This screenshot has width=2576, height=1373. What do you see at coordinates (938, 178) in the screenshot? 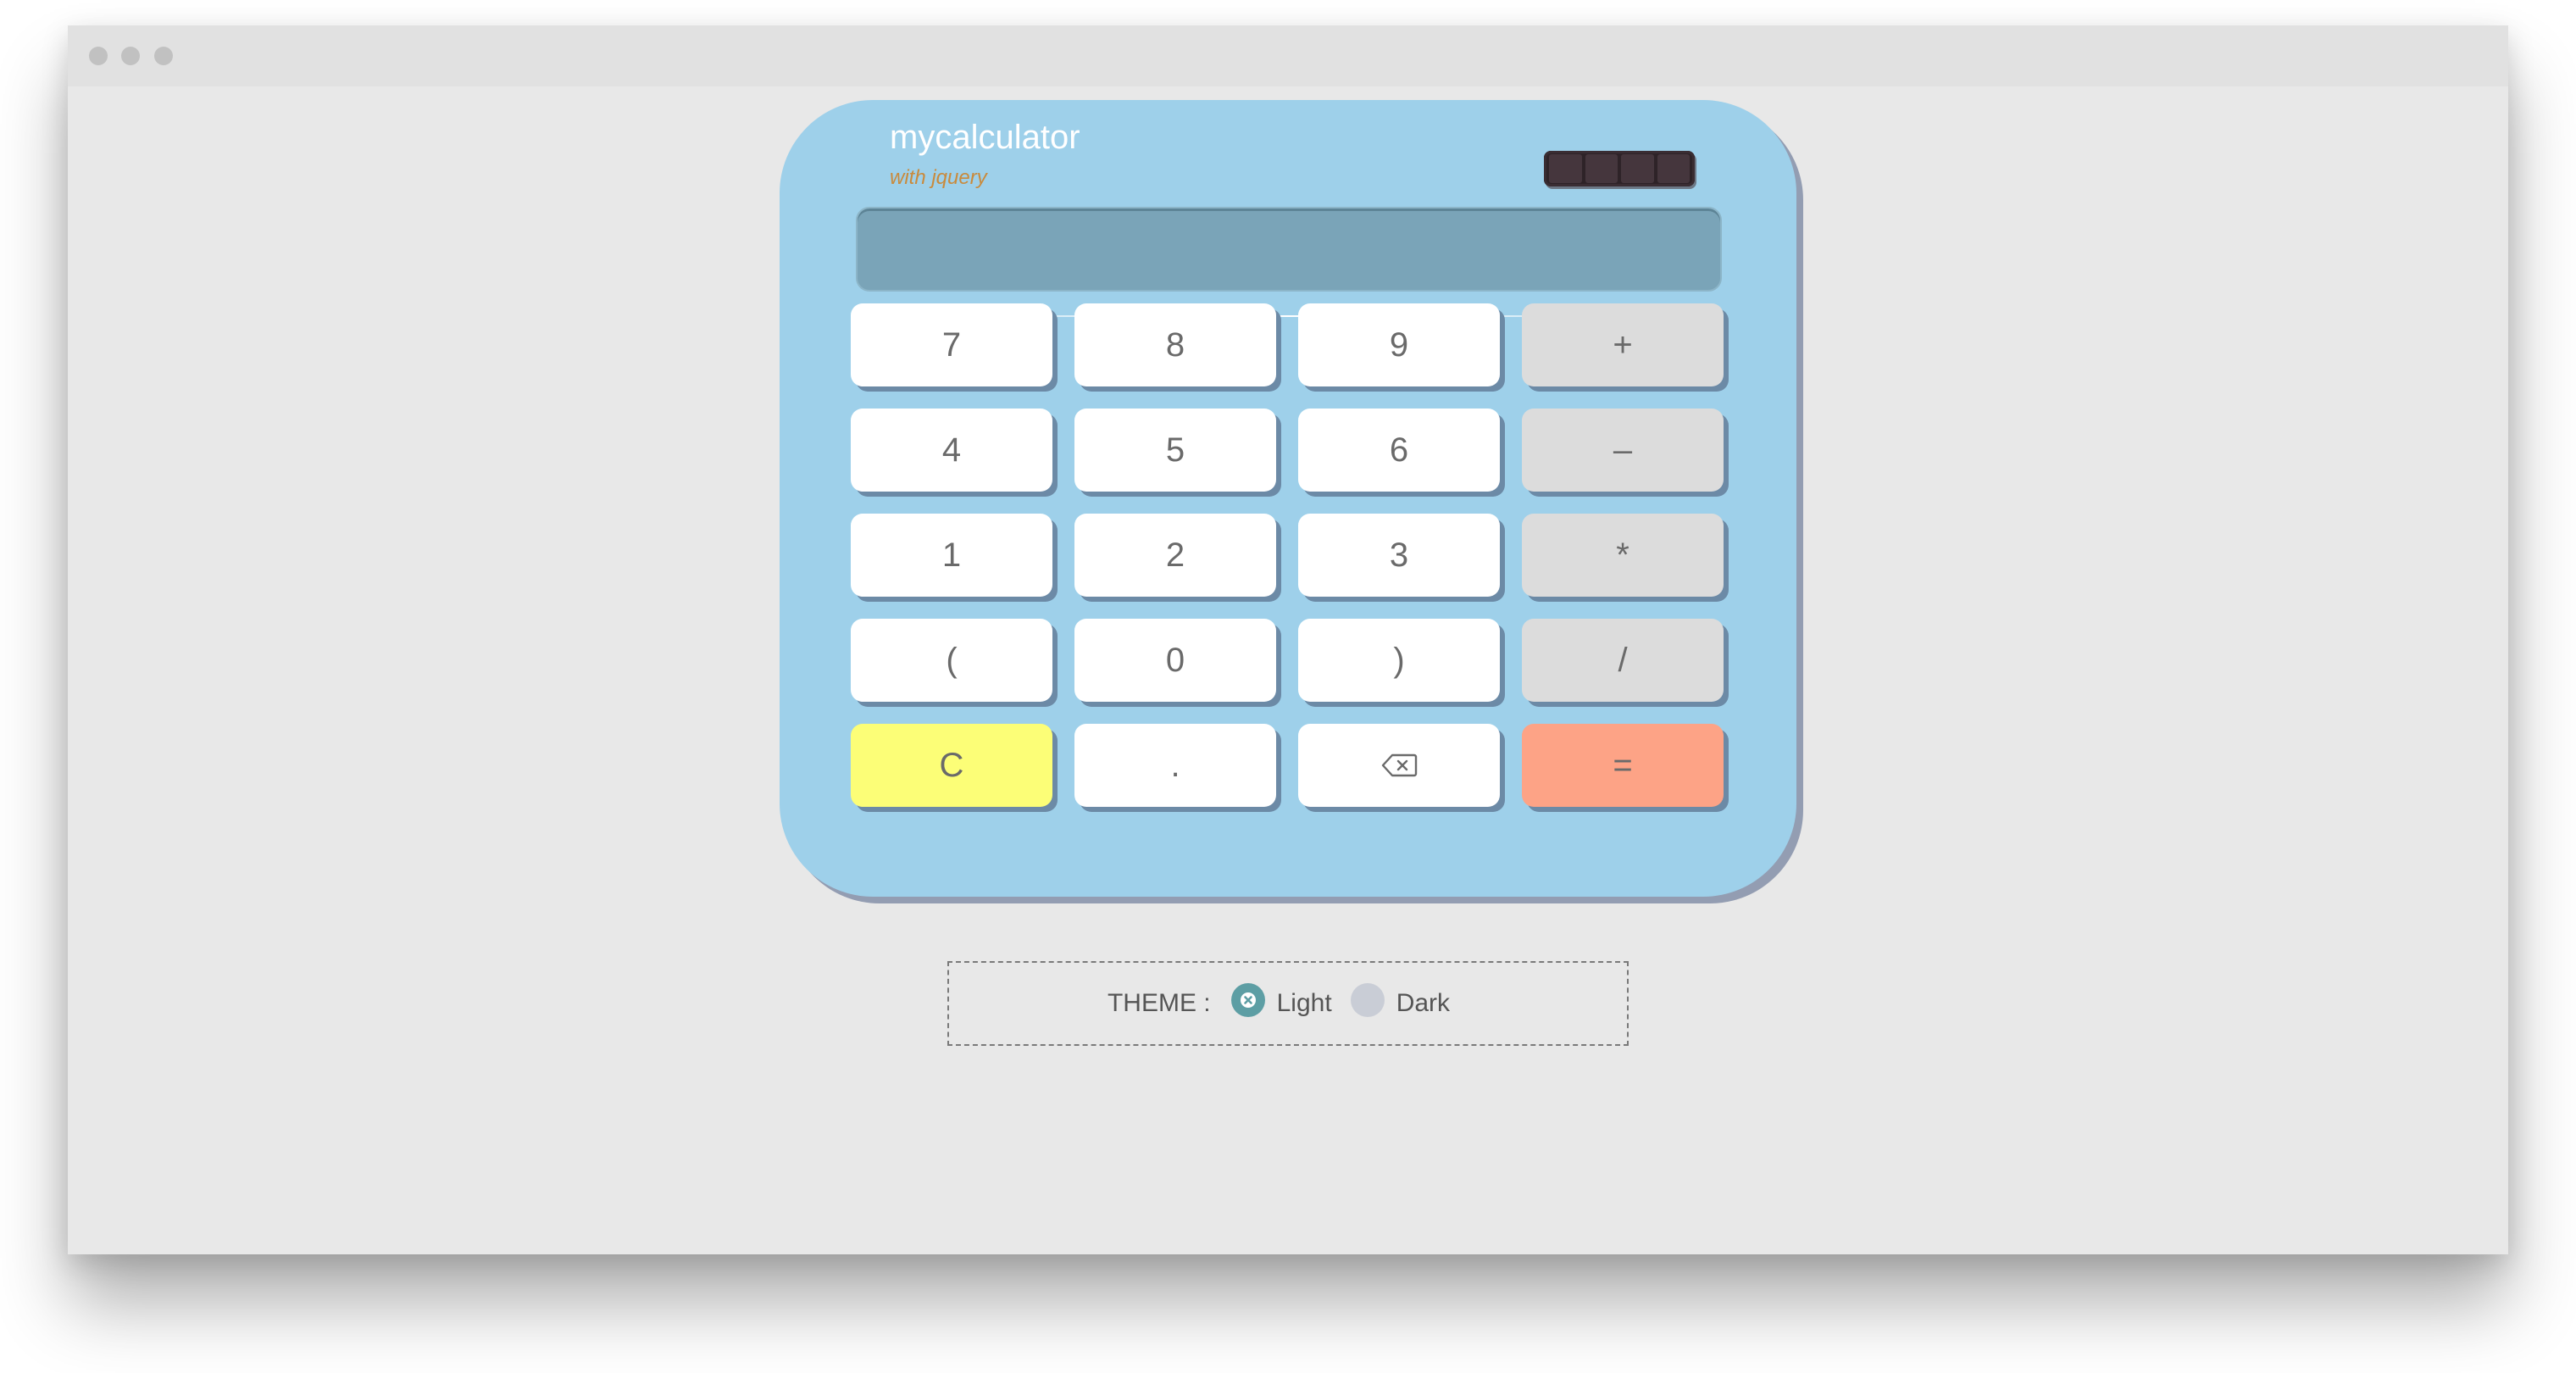
I see `calculator-subtitle: with jquery` at bounding box center [938, 178].